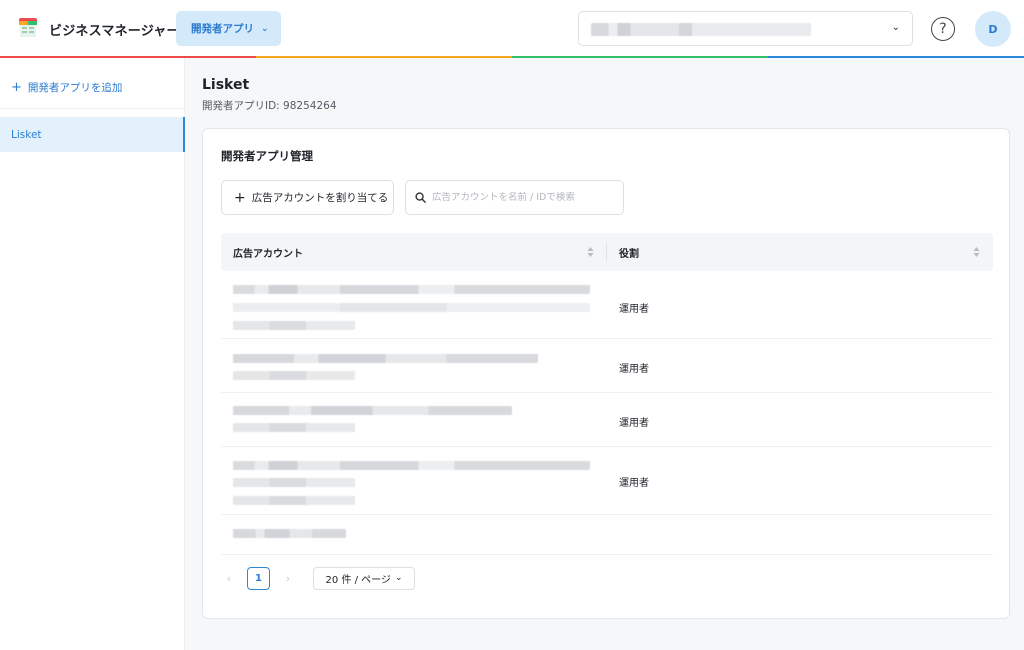 Image resolution: width=1024 pixels, height=650 pixels. I want to click on help-icon: ?, so click(943, 29).